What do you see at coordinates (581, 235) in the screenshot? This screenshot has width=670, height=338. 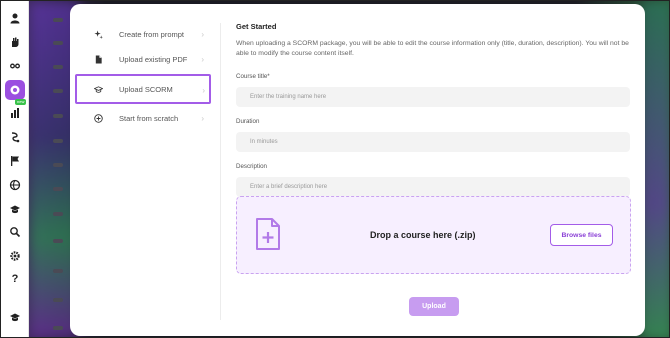 I see `browse-files-button: Browse files` at bounding box center [581, 235].